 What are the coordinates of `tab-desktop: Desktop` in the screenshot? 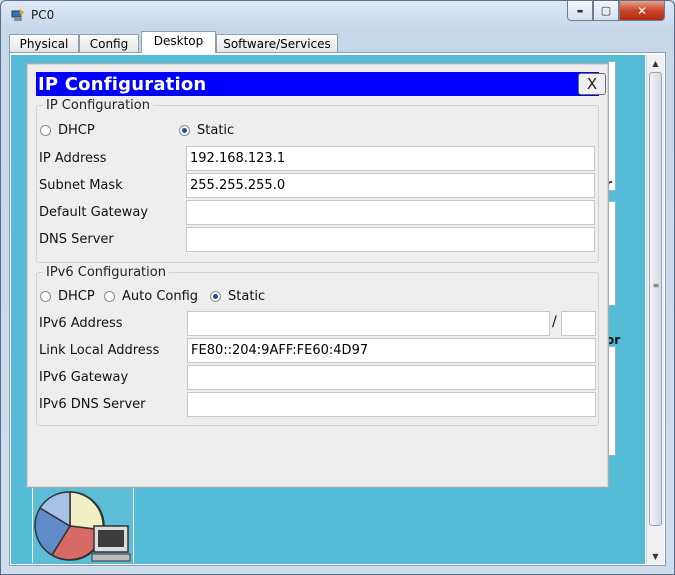 It's located at (178, 42).